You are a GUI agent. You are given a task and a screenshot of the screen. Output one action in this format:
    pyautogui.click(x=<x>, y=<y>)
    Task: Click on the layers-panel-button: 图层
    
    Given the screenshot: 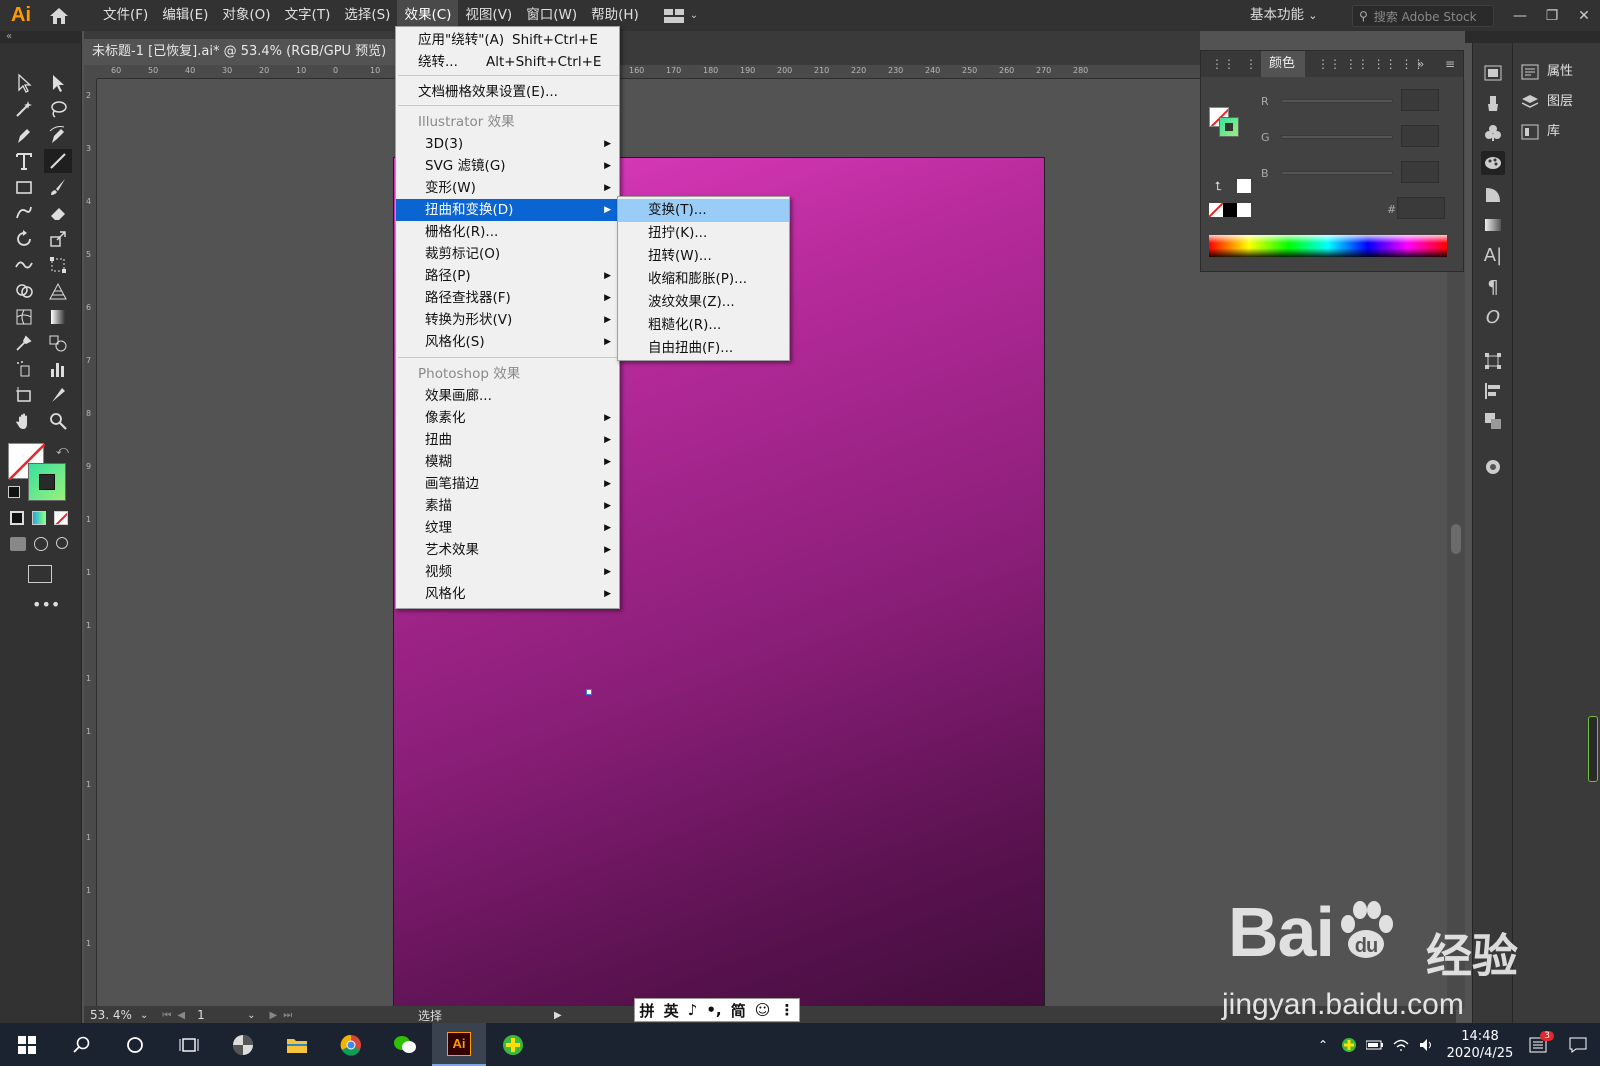 What is the action you would take?
    pyautogui.click(x=1547, y=102)
    